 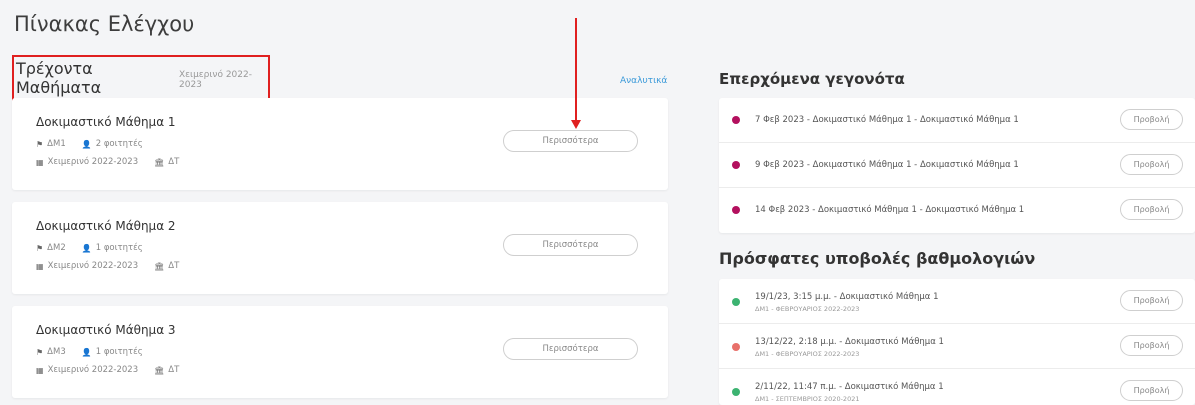 I want to click on course-title: Δοκιμαστικό Μάθημα 1, so click(x=106, y=122).